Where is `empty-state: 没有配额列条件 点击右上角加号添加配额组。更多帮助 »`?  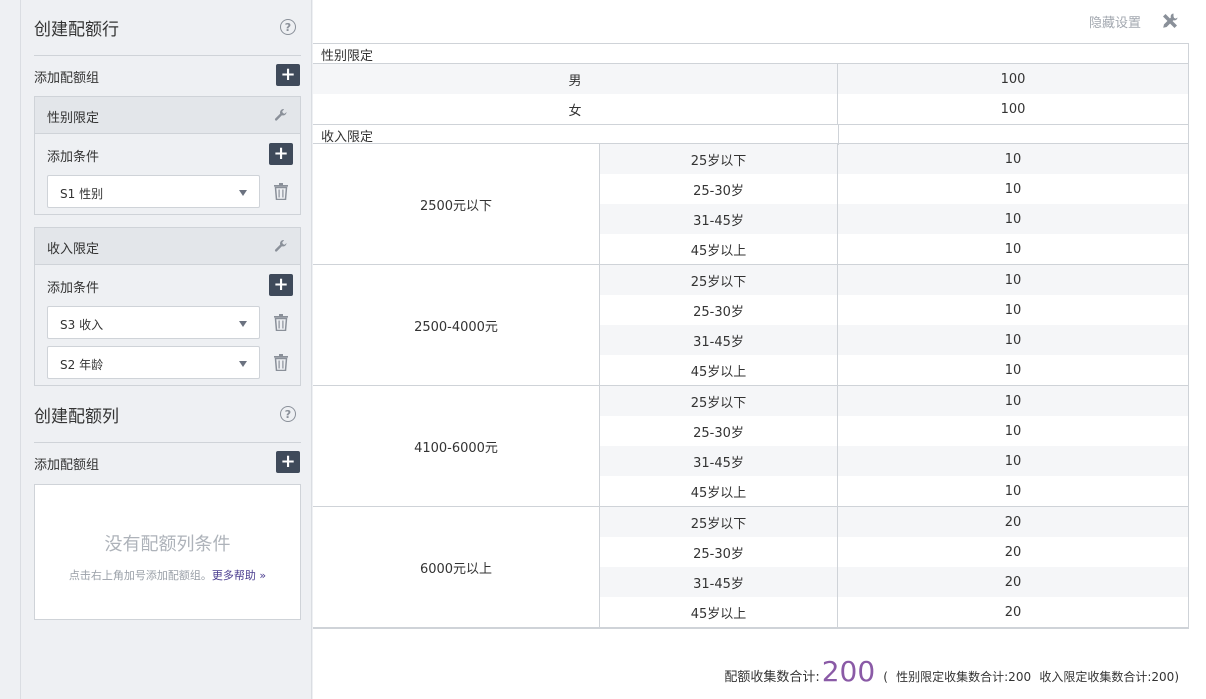
empty-state: 没有配额列条件 点击右上角加号添加配额组。更多帮助 » is located at coordinates (167, 552).